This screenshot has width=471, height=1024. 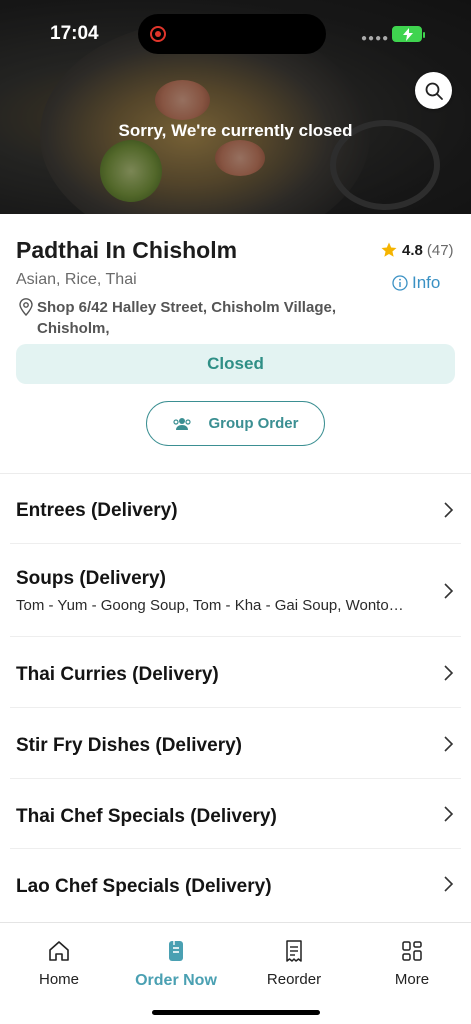 I want to click on rating: 4.8 (47), so click(x=417, y=250).